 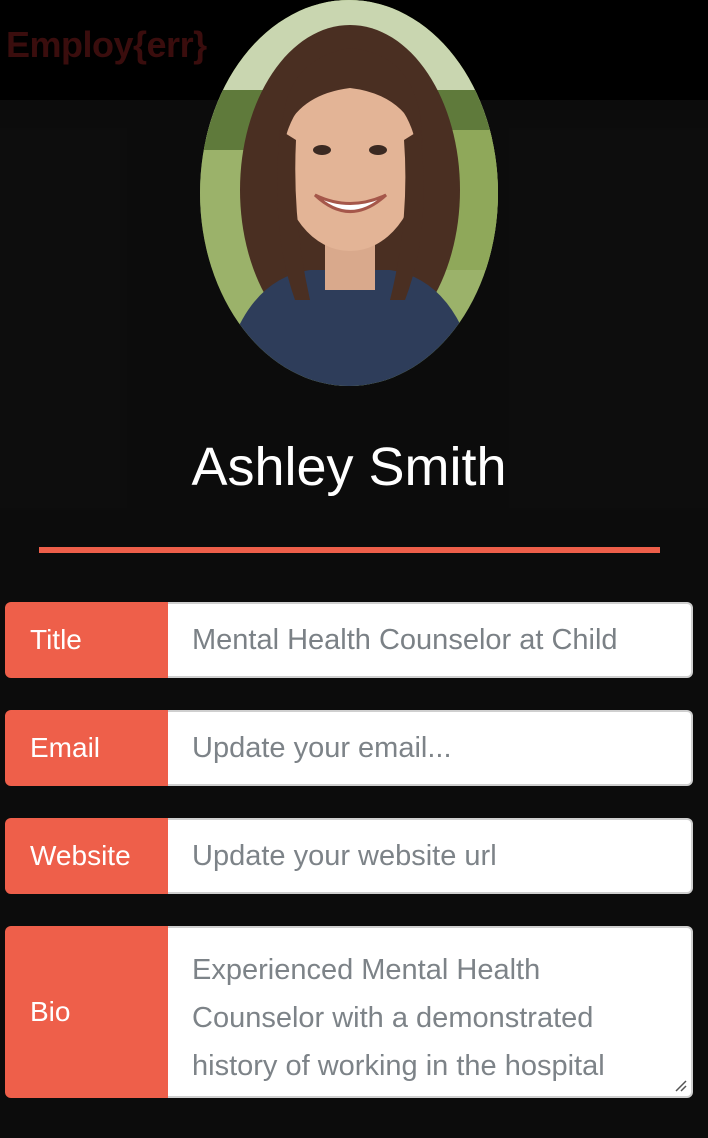 What do you see at coordinates (430, 856) in the screenshot?
I see `website-input` at bounding box center [430, 856].